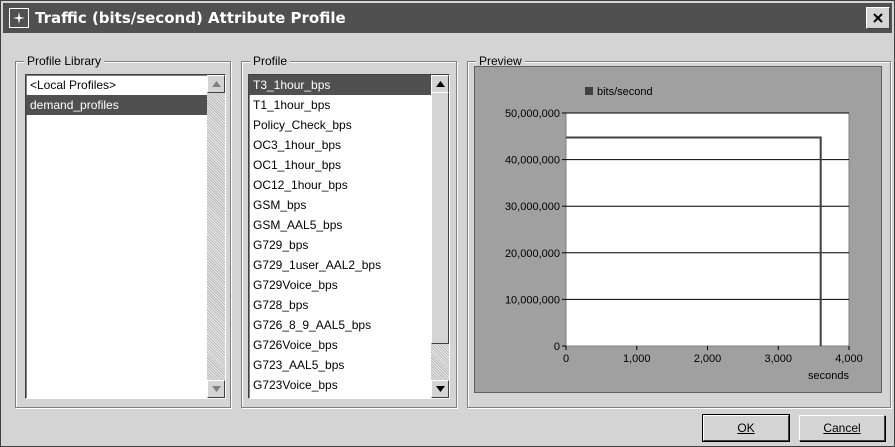 The image size is (895, 447). Describe the element at coordinates (270, 61) in the screenshot. I see `profile-label: Profile` at that location.